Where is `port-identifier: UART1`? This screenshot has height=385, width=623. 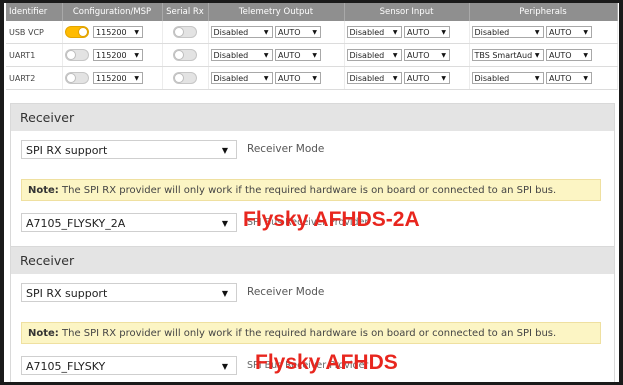 port-identifier: UART1 is located at coordinates (34, 55).